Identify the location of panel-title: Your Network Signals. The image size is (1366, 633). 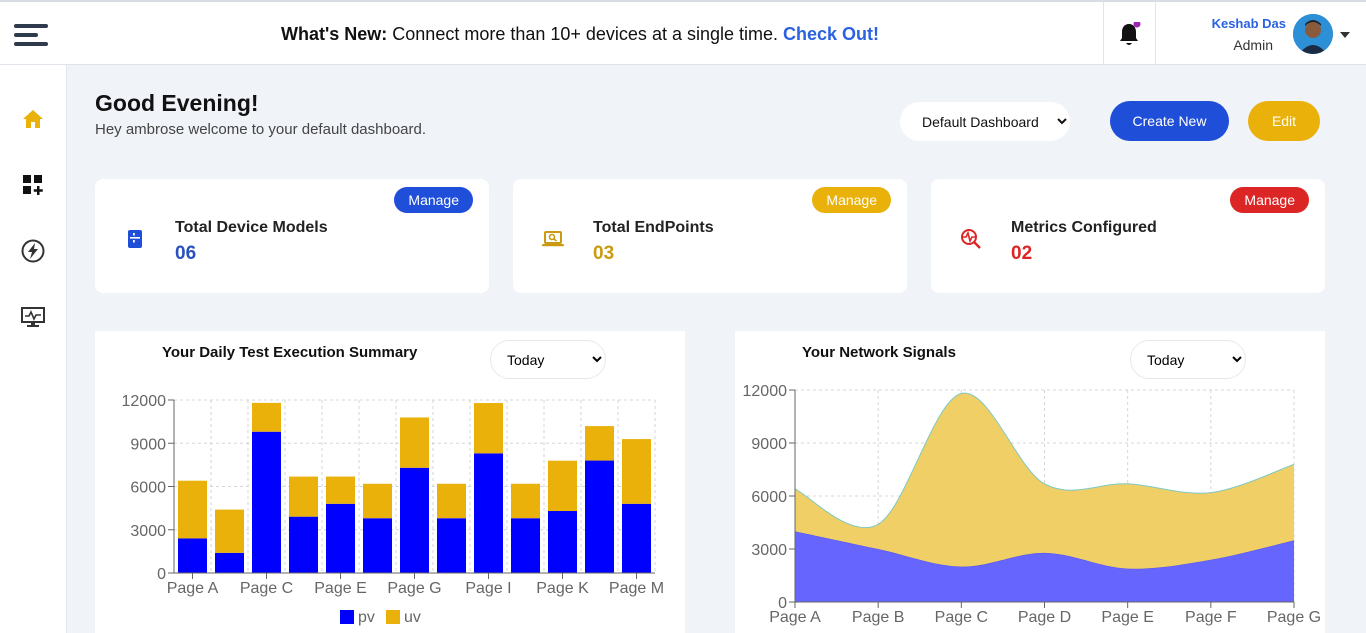
(879, 352).